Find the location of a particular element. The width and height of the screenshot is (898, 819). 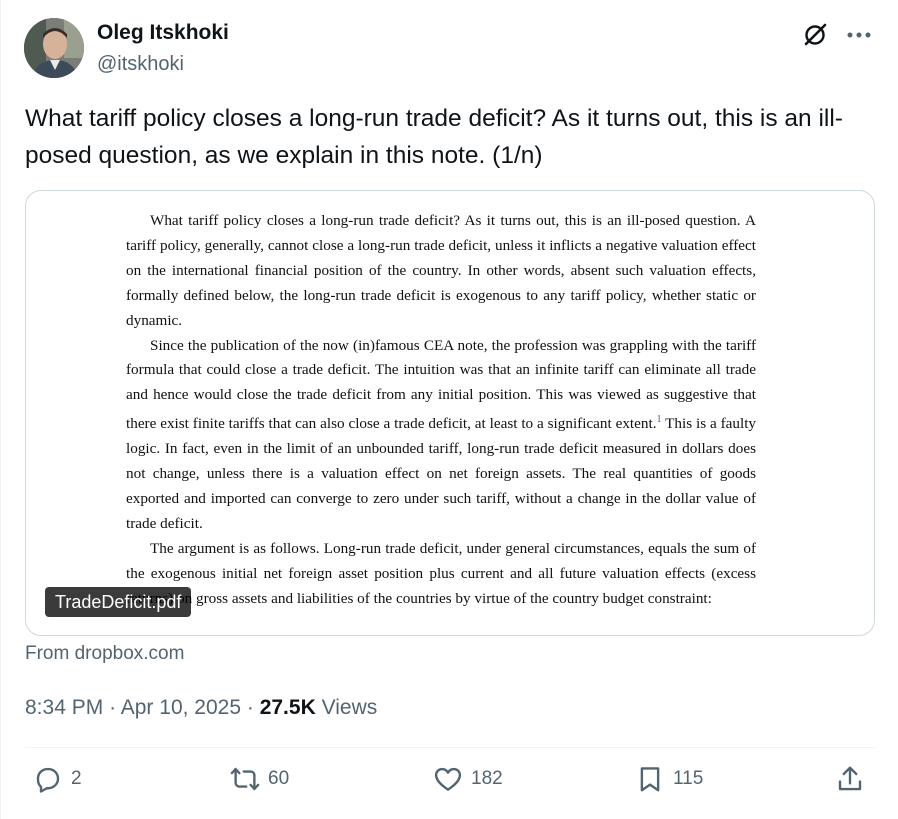

share-icon is located at coordinates (850, 778).